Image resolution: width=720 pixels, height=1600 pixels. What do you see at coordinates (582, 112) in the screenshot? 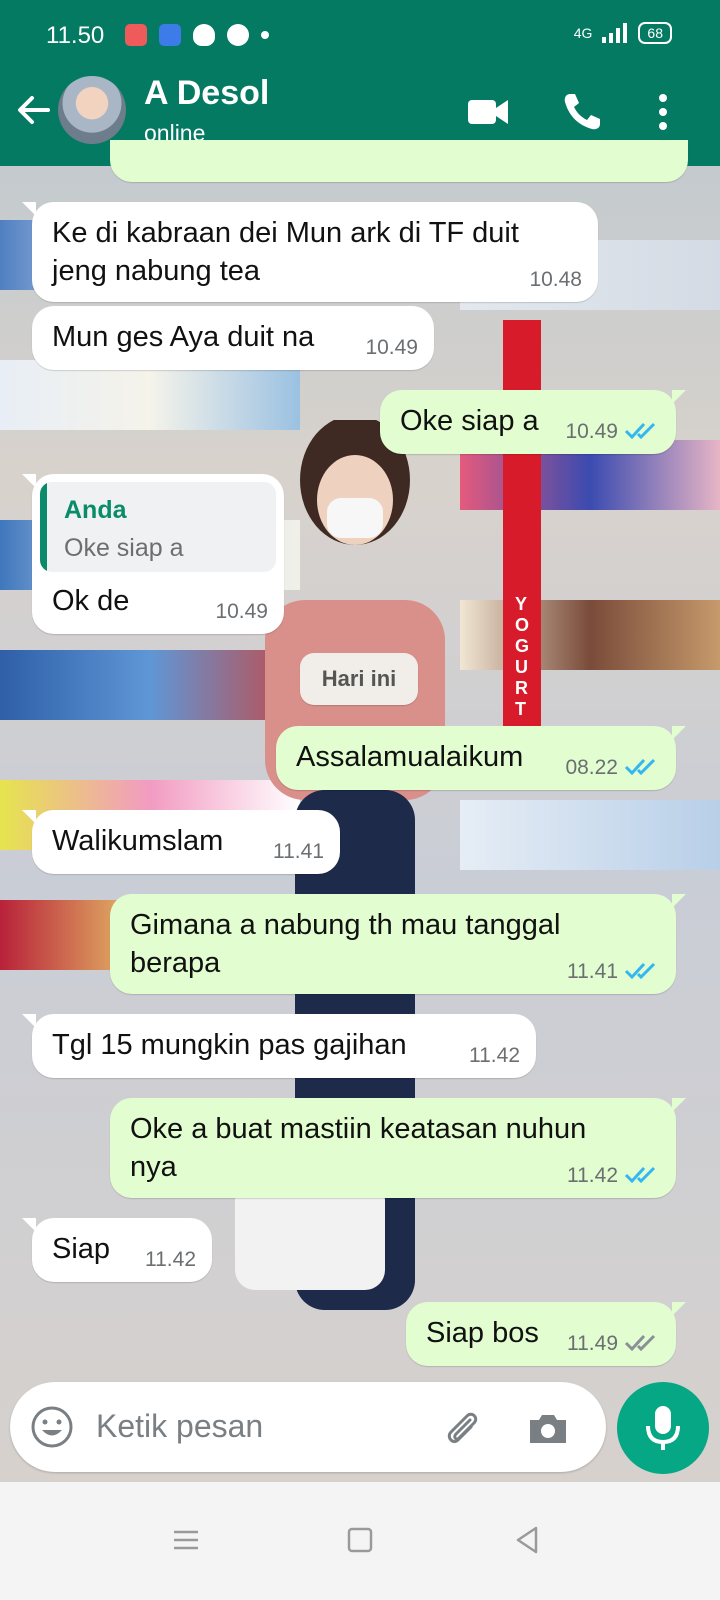
I see `voice-call-icon` at bounding box center [582, 112].